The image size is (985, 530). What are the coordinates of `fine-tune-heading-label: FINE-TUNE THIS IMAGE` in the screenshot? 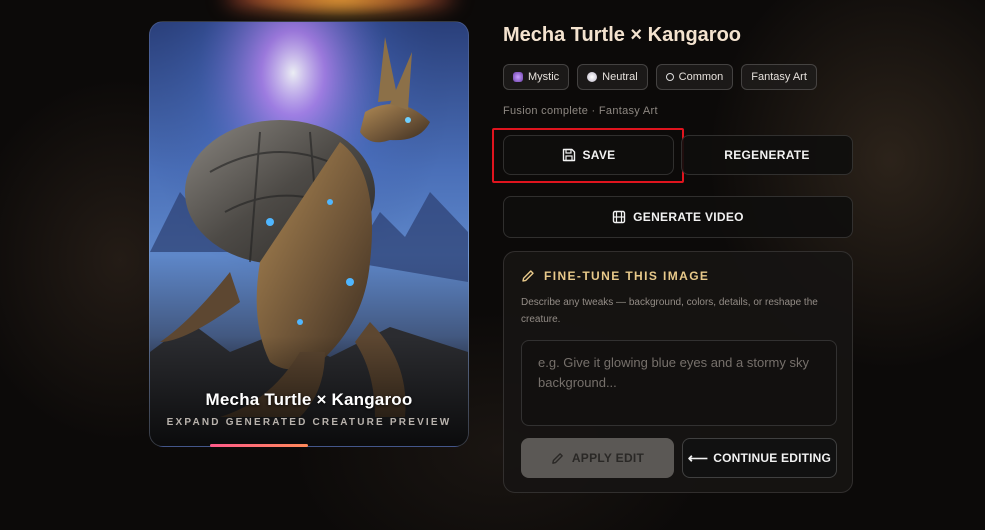 It's located at (627, 276).